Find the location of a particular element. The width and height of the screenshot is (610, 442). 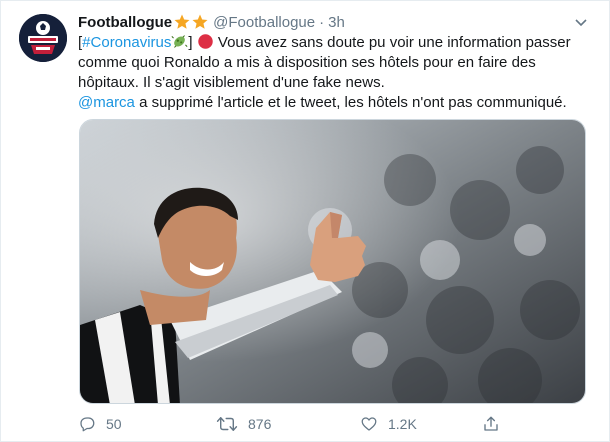

like-count: 1.2K is located at coordinates (402, 424).